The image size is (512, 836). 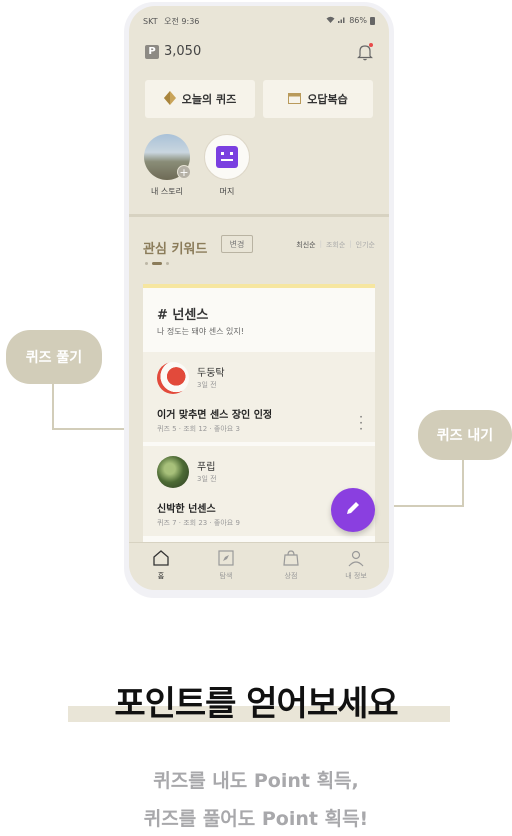 I want to click on sort-latest: 최신순, so click(x=305, y=245).